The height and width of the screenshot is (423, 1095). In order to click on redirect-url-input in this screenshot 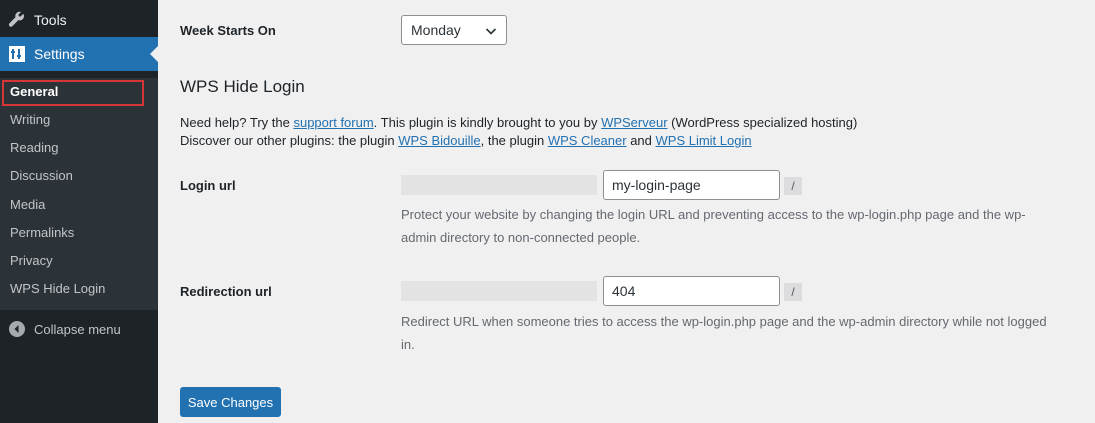, I will do `click(691, 291)`.